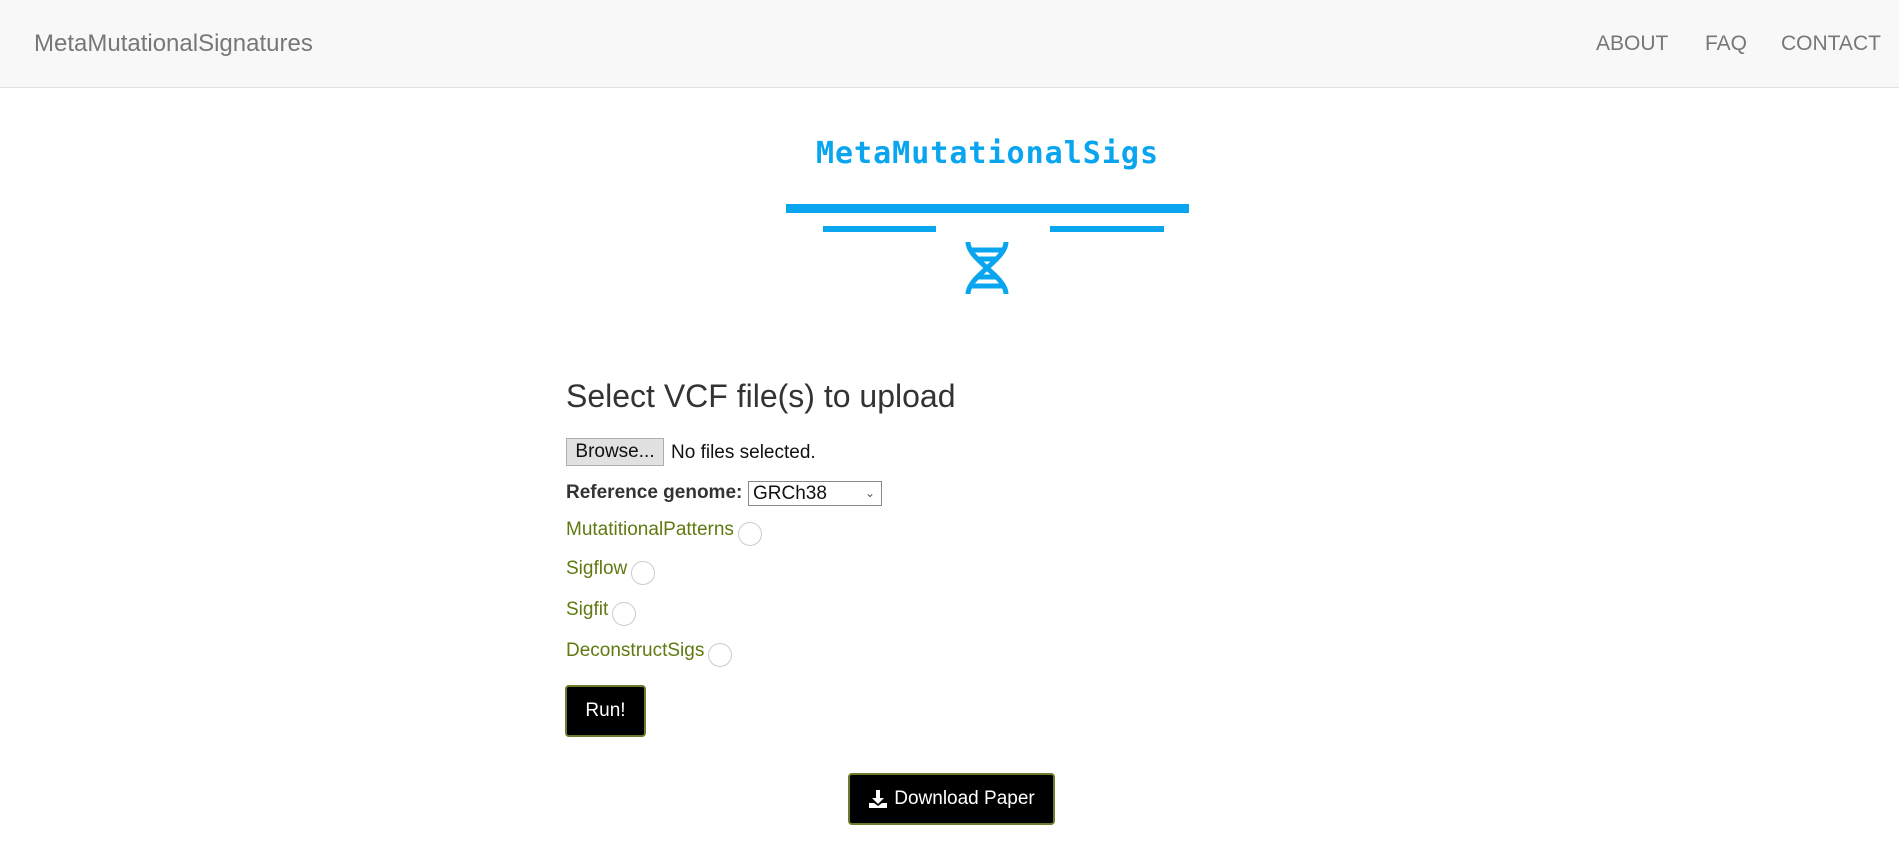  I want to click on chevron-down-icon: ⌄, so click(869, 493).